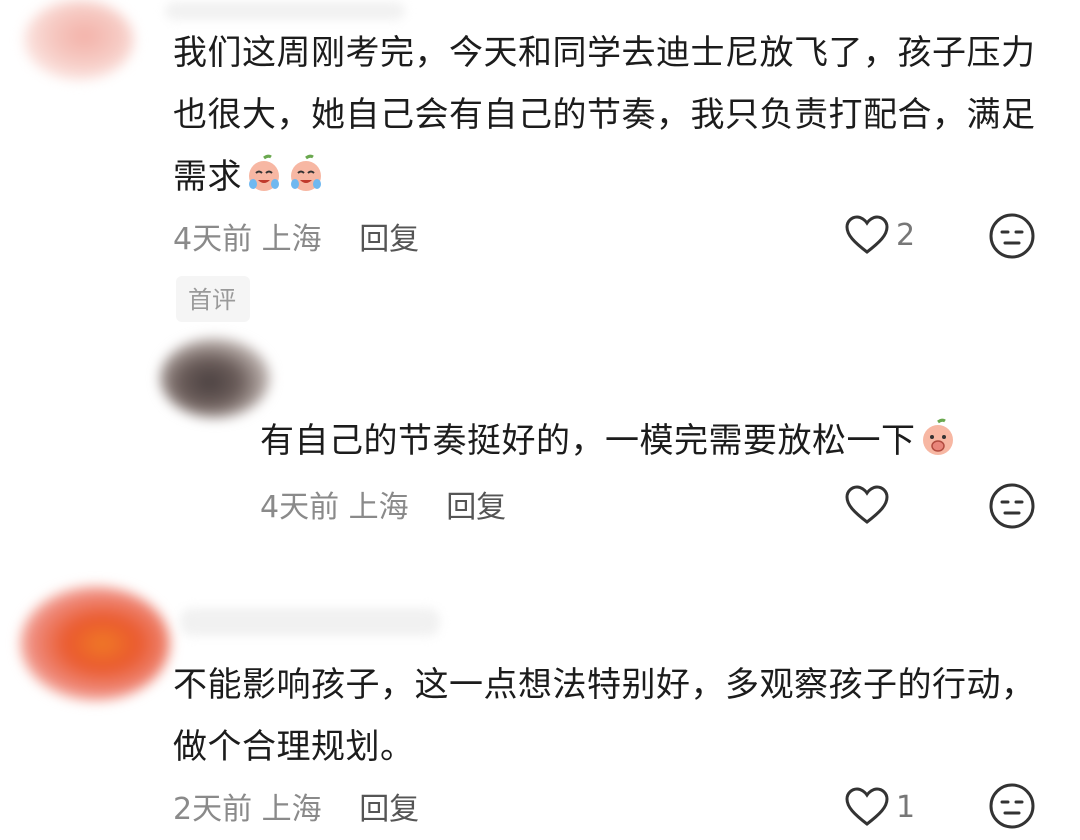 This screenshot has height=840, width=1080. Describe the element at coordinates (588, 441) in the screenshot. I see `comment-body: 有自己的节奏挺好的，一模完需要放松一下` at that location.